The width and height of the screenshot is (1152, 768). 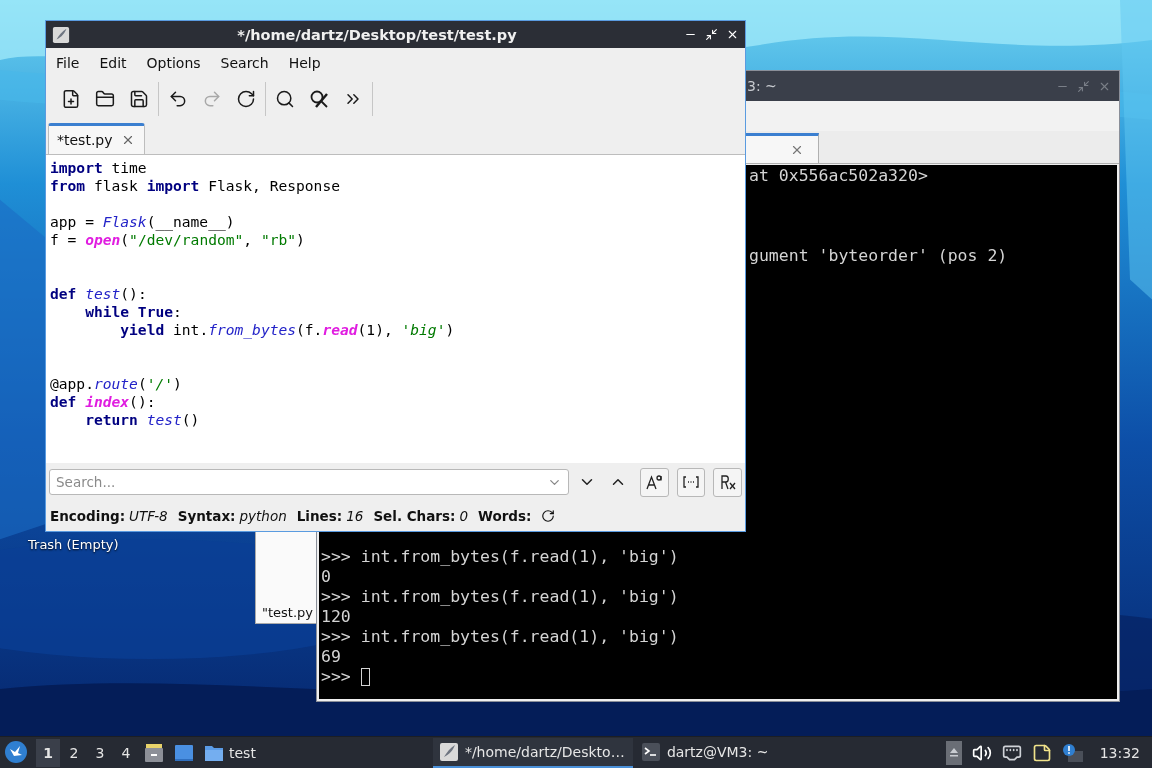 I want to click on notes-icon, so click(x=1041, y=752).